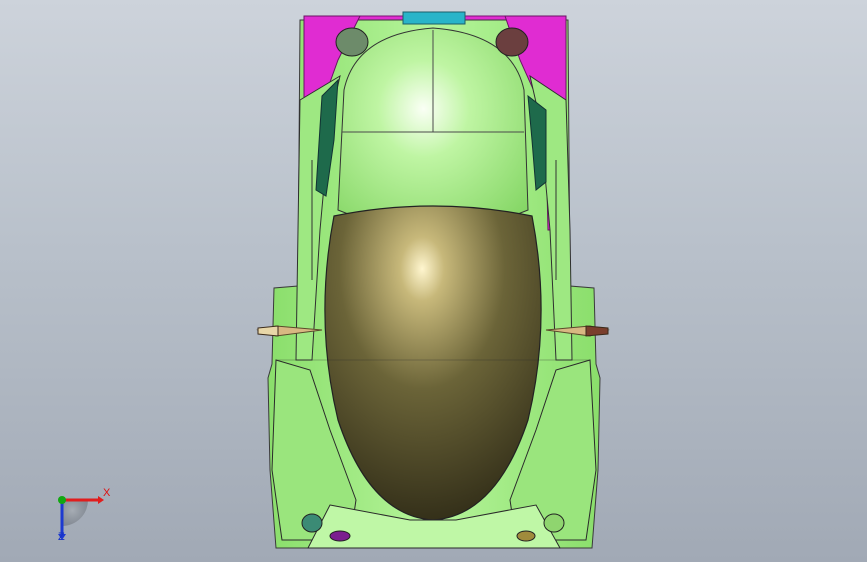 Image resolution: width=867 pixels, height=562 pixels. Describe the element at coordinates (340, 536) in the screenshot. I see `indicator-left` at that location.